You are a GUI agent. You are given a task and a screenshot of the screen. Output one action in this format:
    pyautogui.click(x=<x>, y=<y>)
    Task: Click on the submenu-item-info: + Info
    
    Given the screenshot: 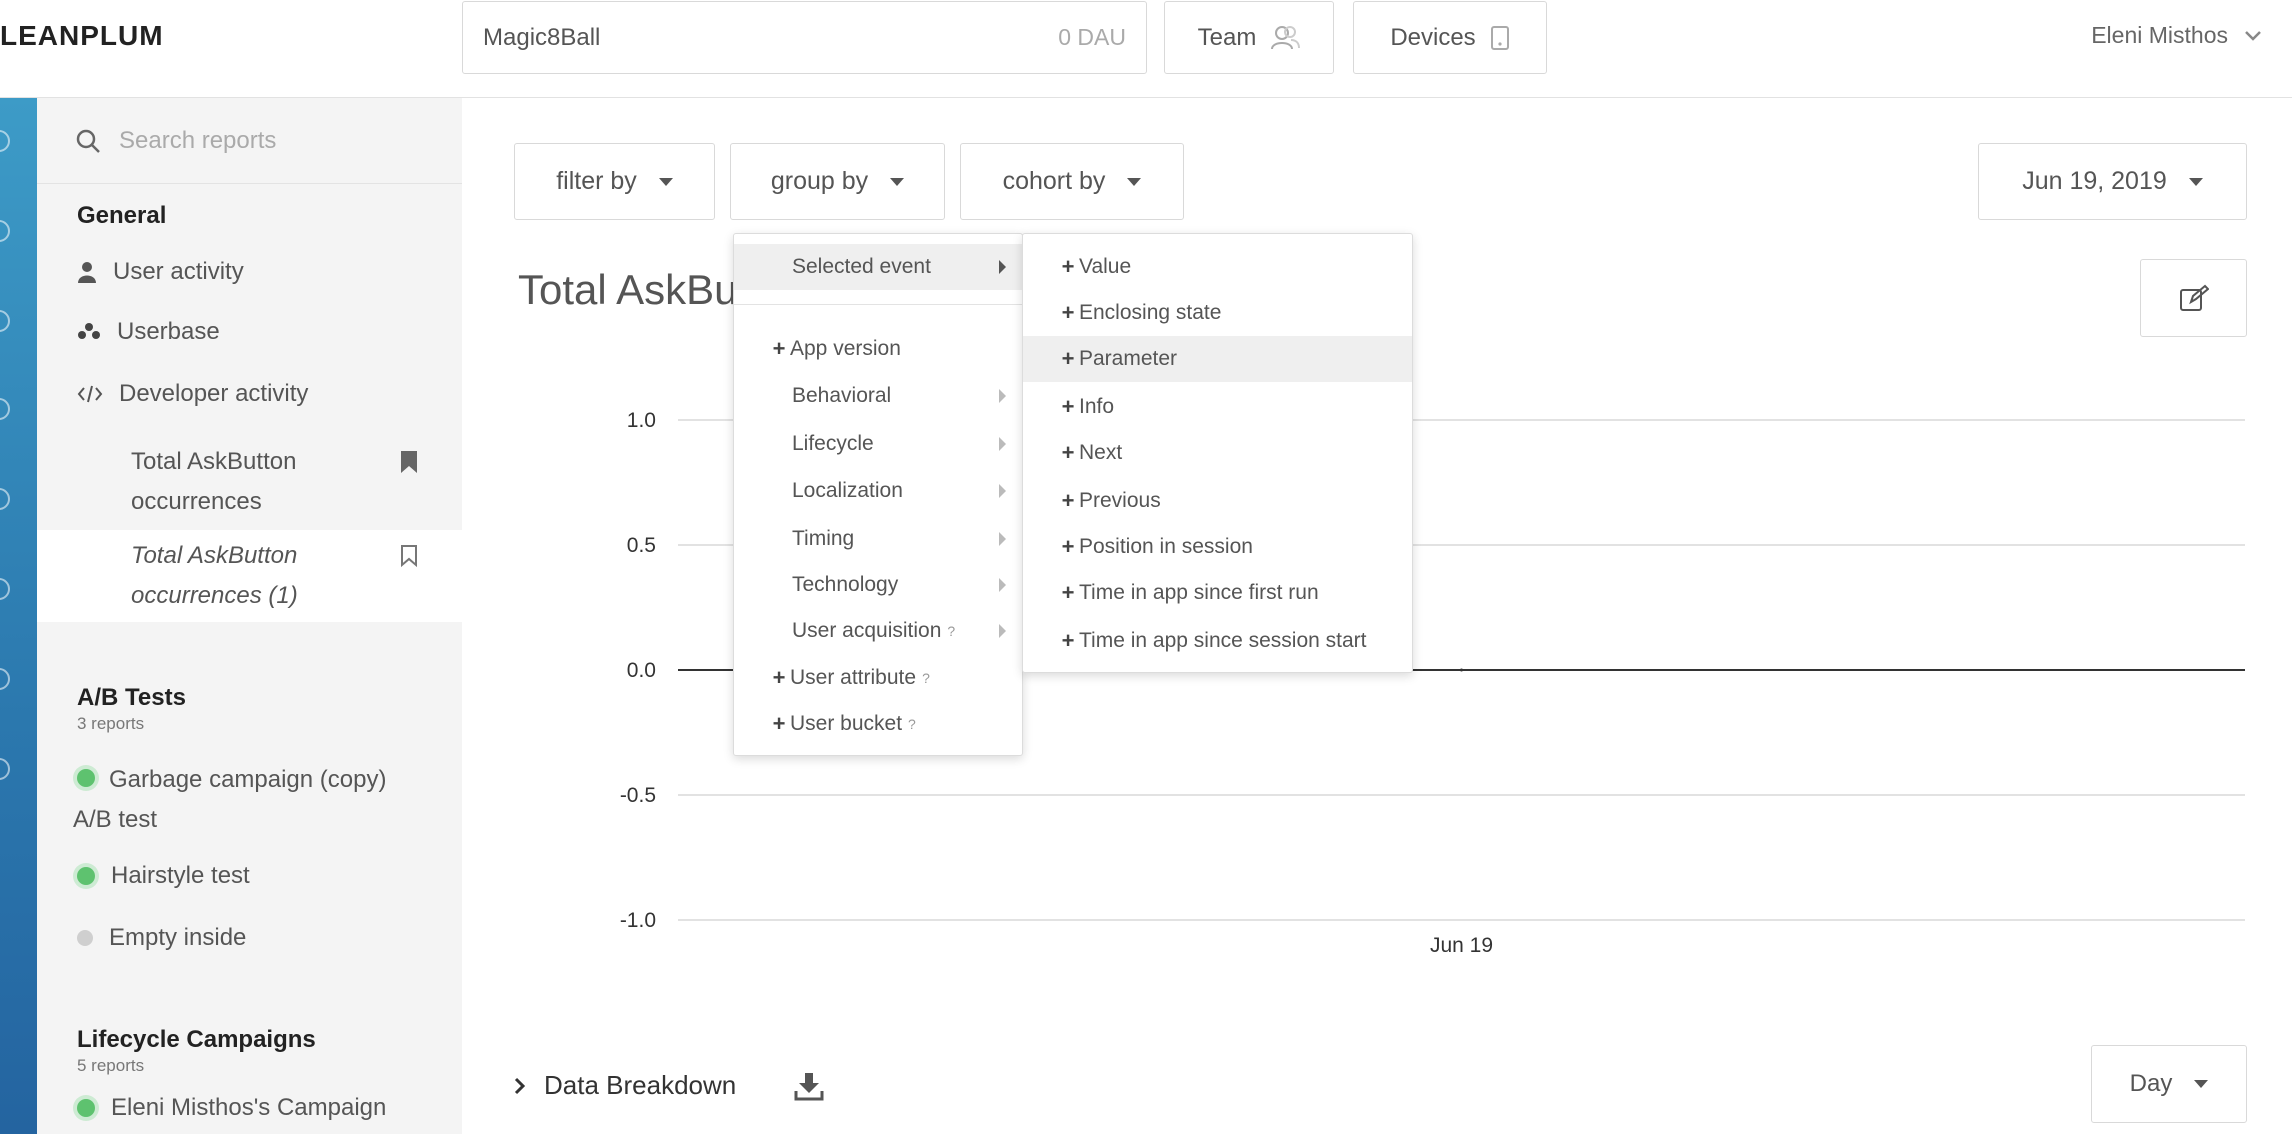 What is the action you would take?
    pyautogui.click(x=1217, y=407)
    